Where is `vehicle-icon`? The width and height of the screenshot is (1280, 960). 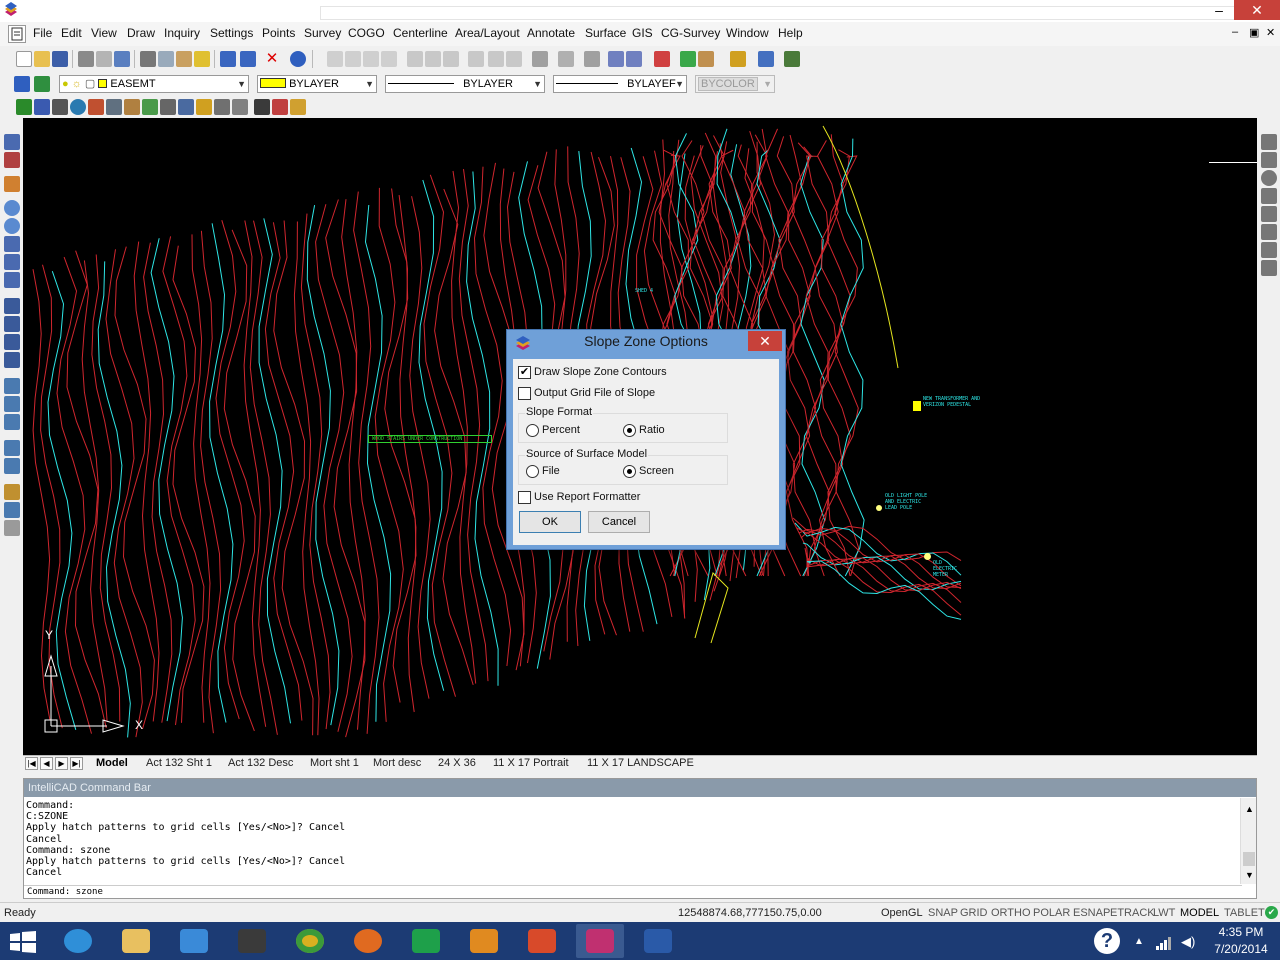
vehicle-icon is located at coordinates (262, 107).